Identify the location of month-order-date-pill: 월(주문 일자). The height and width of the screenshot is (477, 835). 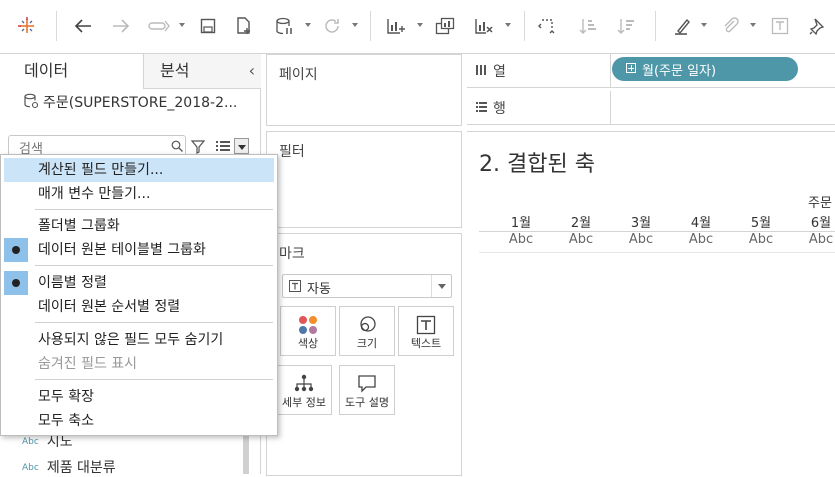
(705, 69).